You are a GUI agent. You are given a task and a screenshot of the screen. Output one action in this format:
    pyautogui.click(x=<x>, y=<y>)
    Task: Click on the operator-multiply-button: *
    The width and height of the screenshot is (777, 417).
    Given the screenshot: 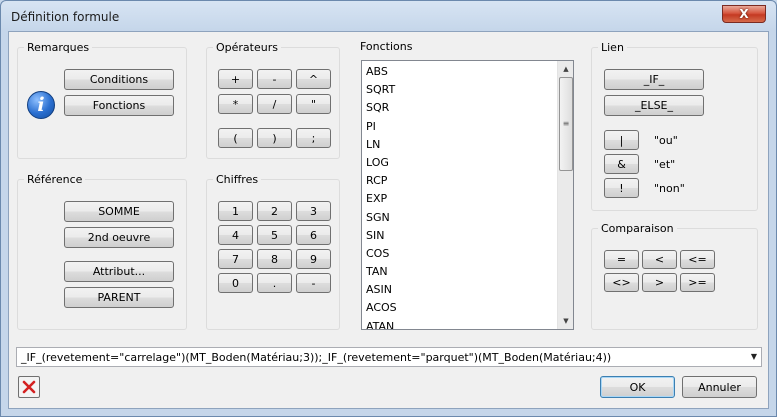 What is the action you would take?
    pyautogui.click(x=235, y=104)
    